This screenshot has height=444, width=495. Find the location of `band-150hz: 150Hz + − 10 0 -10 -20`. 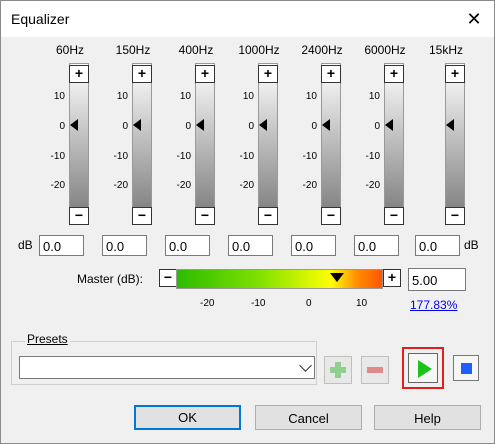

band-150hz: 150Hz + − 10 0 -10 -20 is located at coordinates (133, 151).